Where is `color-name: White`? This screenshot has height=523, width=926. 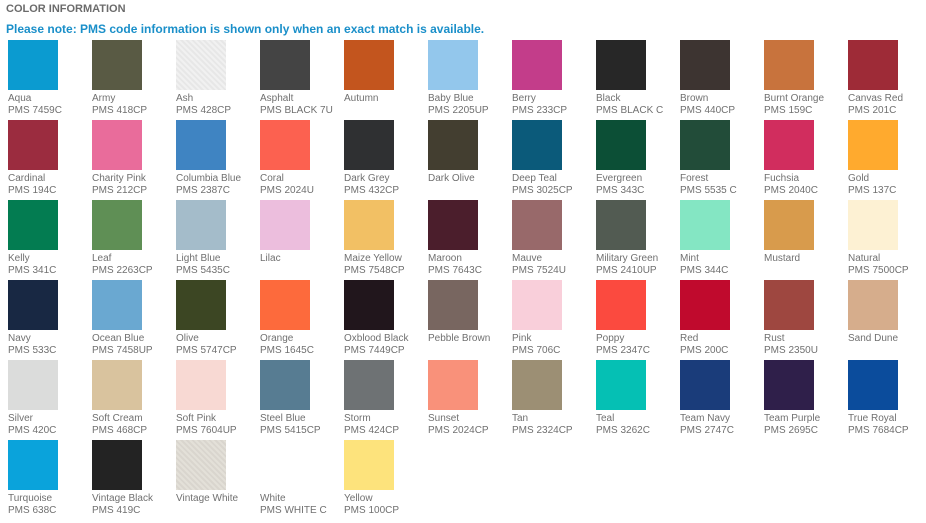
color-name: White is located at coordinates (273, 498).